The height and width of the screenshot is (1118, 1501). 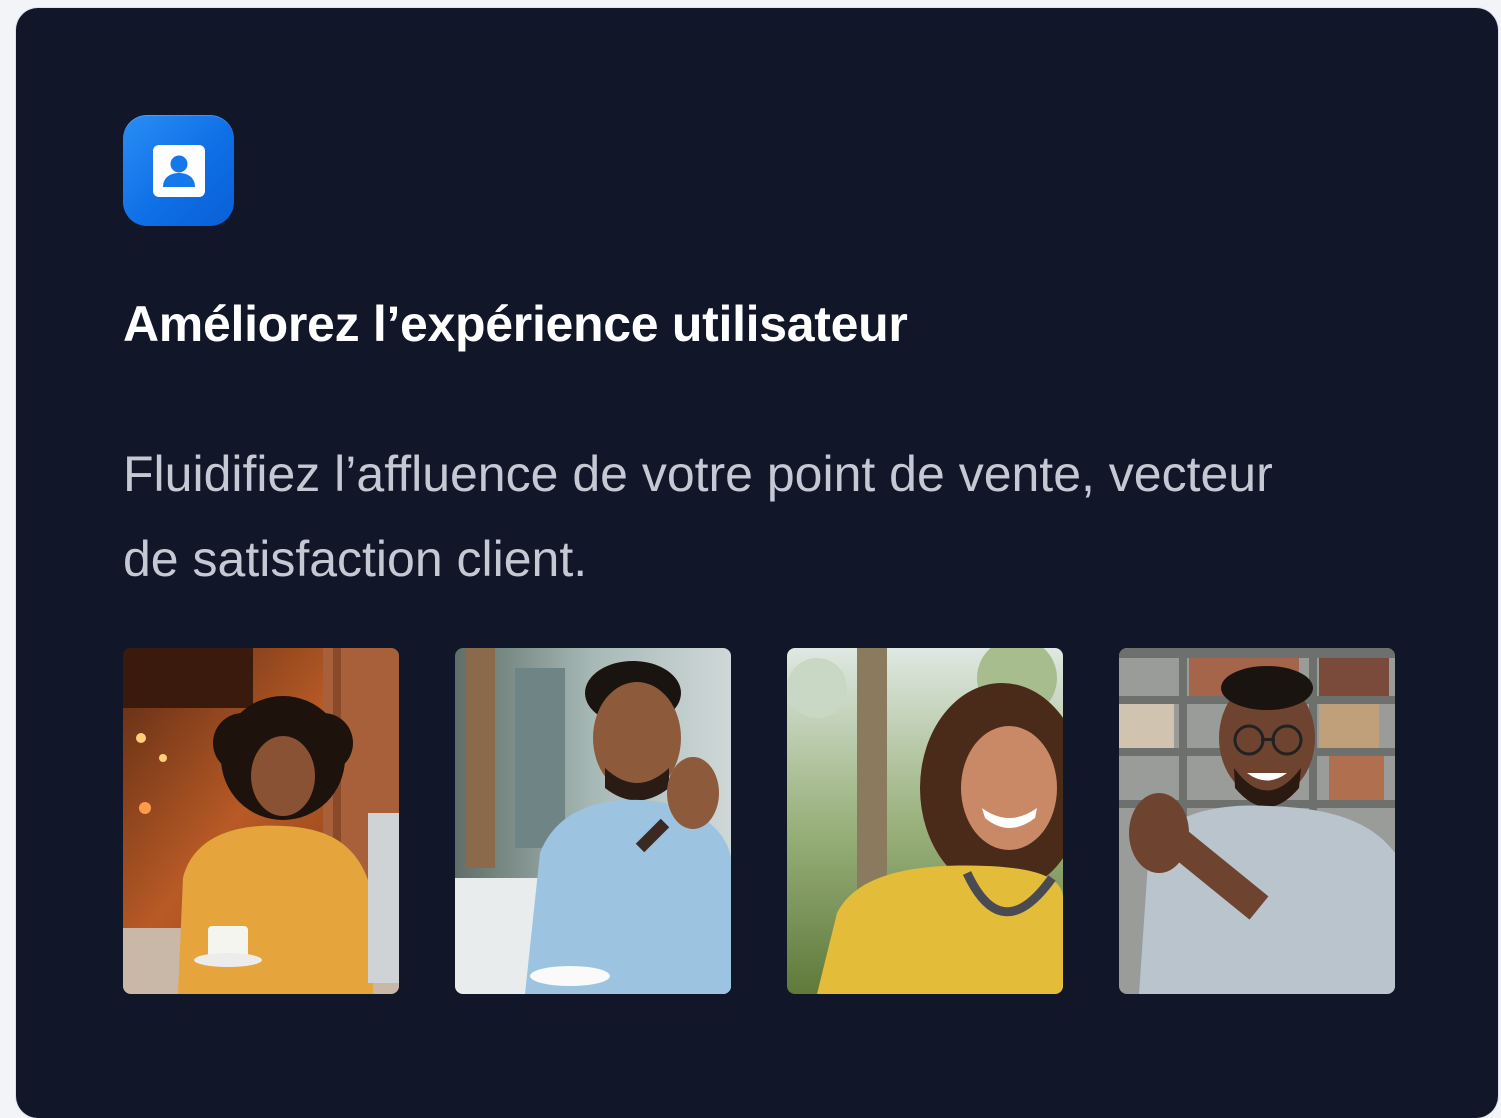 I want to click on photo-man-glasses-bookshelf, so click(x=1257, y=821).